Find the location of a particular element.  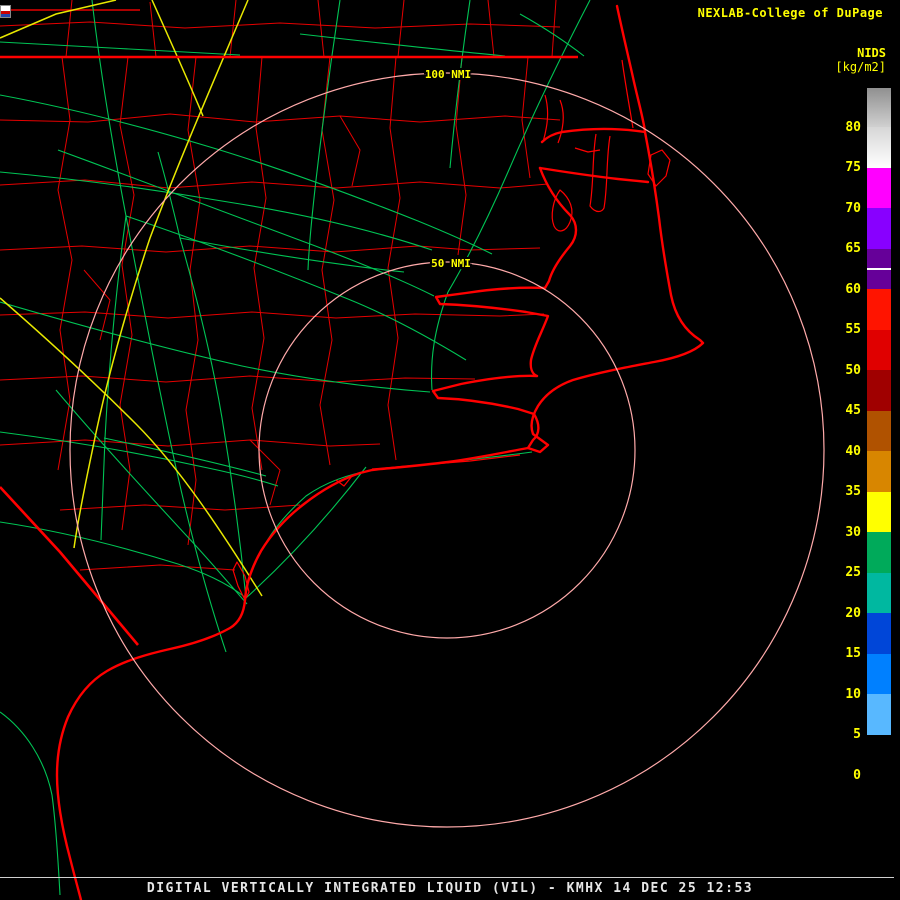

colorbar-tick-label: 55 is located at coordinates (853, 329).